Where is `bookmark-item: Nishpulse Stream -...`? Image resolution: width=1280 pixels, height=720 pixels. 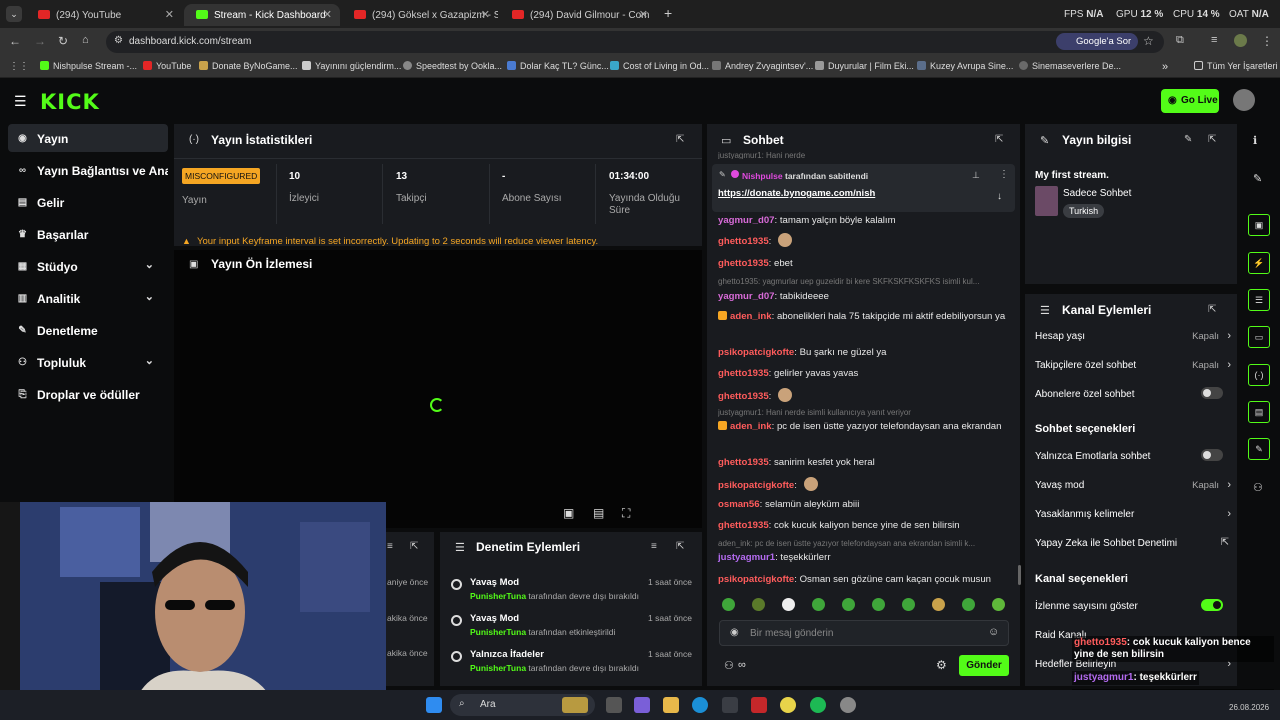
bookmark-item: Nishpulse Stream -... is located at coordinates (88, 66).